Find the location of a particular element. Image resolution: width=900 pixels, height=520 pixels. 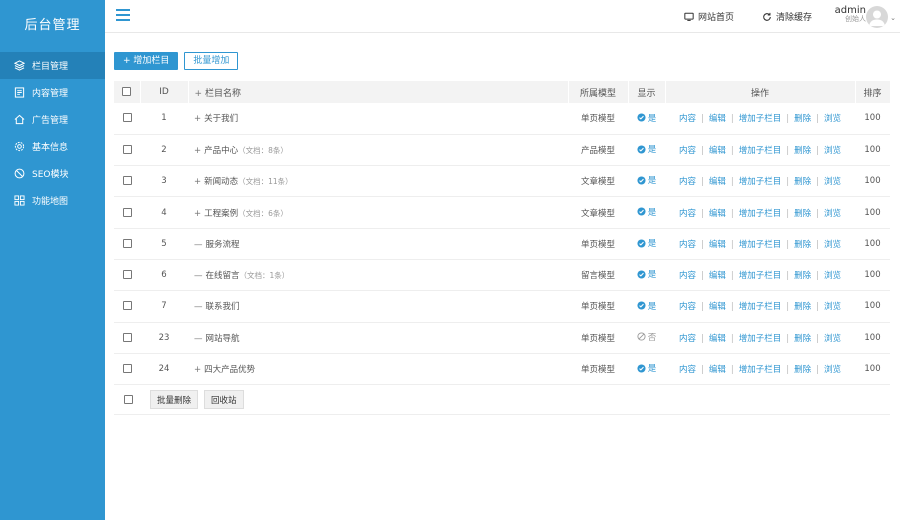

row-display-status: 否 is located at coordinates (646, 337).